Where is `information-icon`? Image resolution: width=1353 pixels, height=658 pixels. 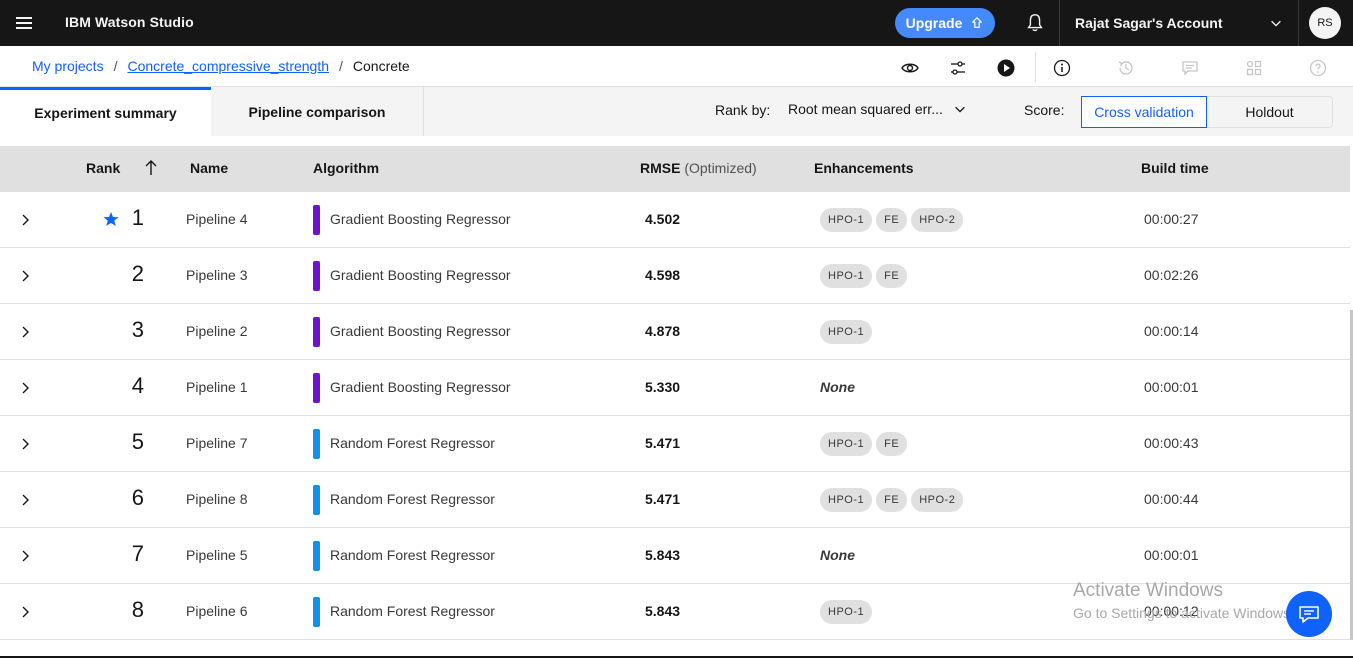 information-icon is located at coordinates (1062, 68).